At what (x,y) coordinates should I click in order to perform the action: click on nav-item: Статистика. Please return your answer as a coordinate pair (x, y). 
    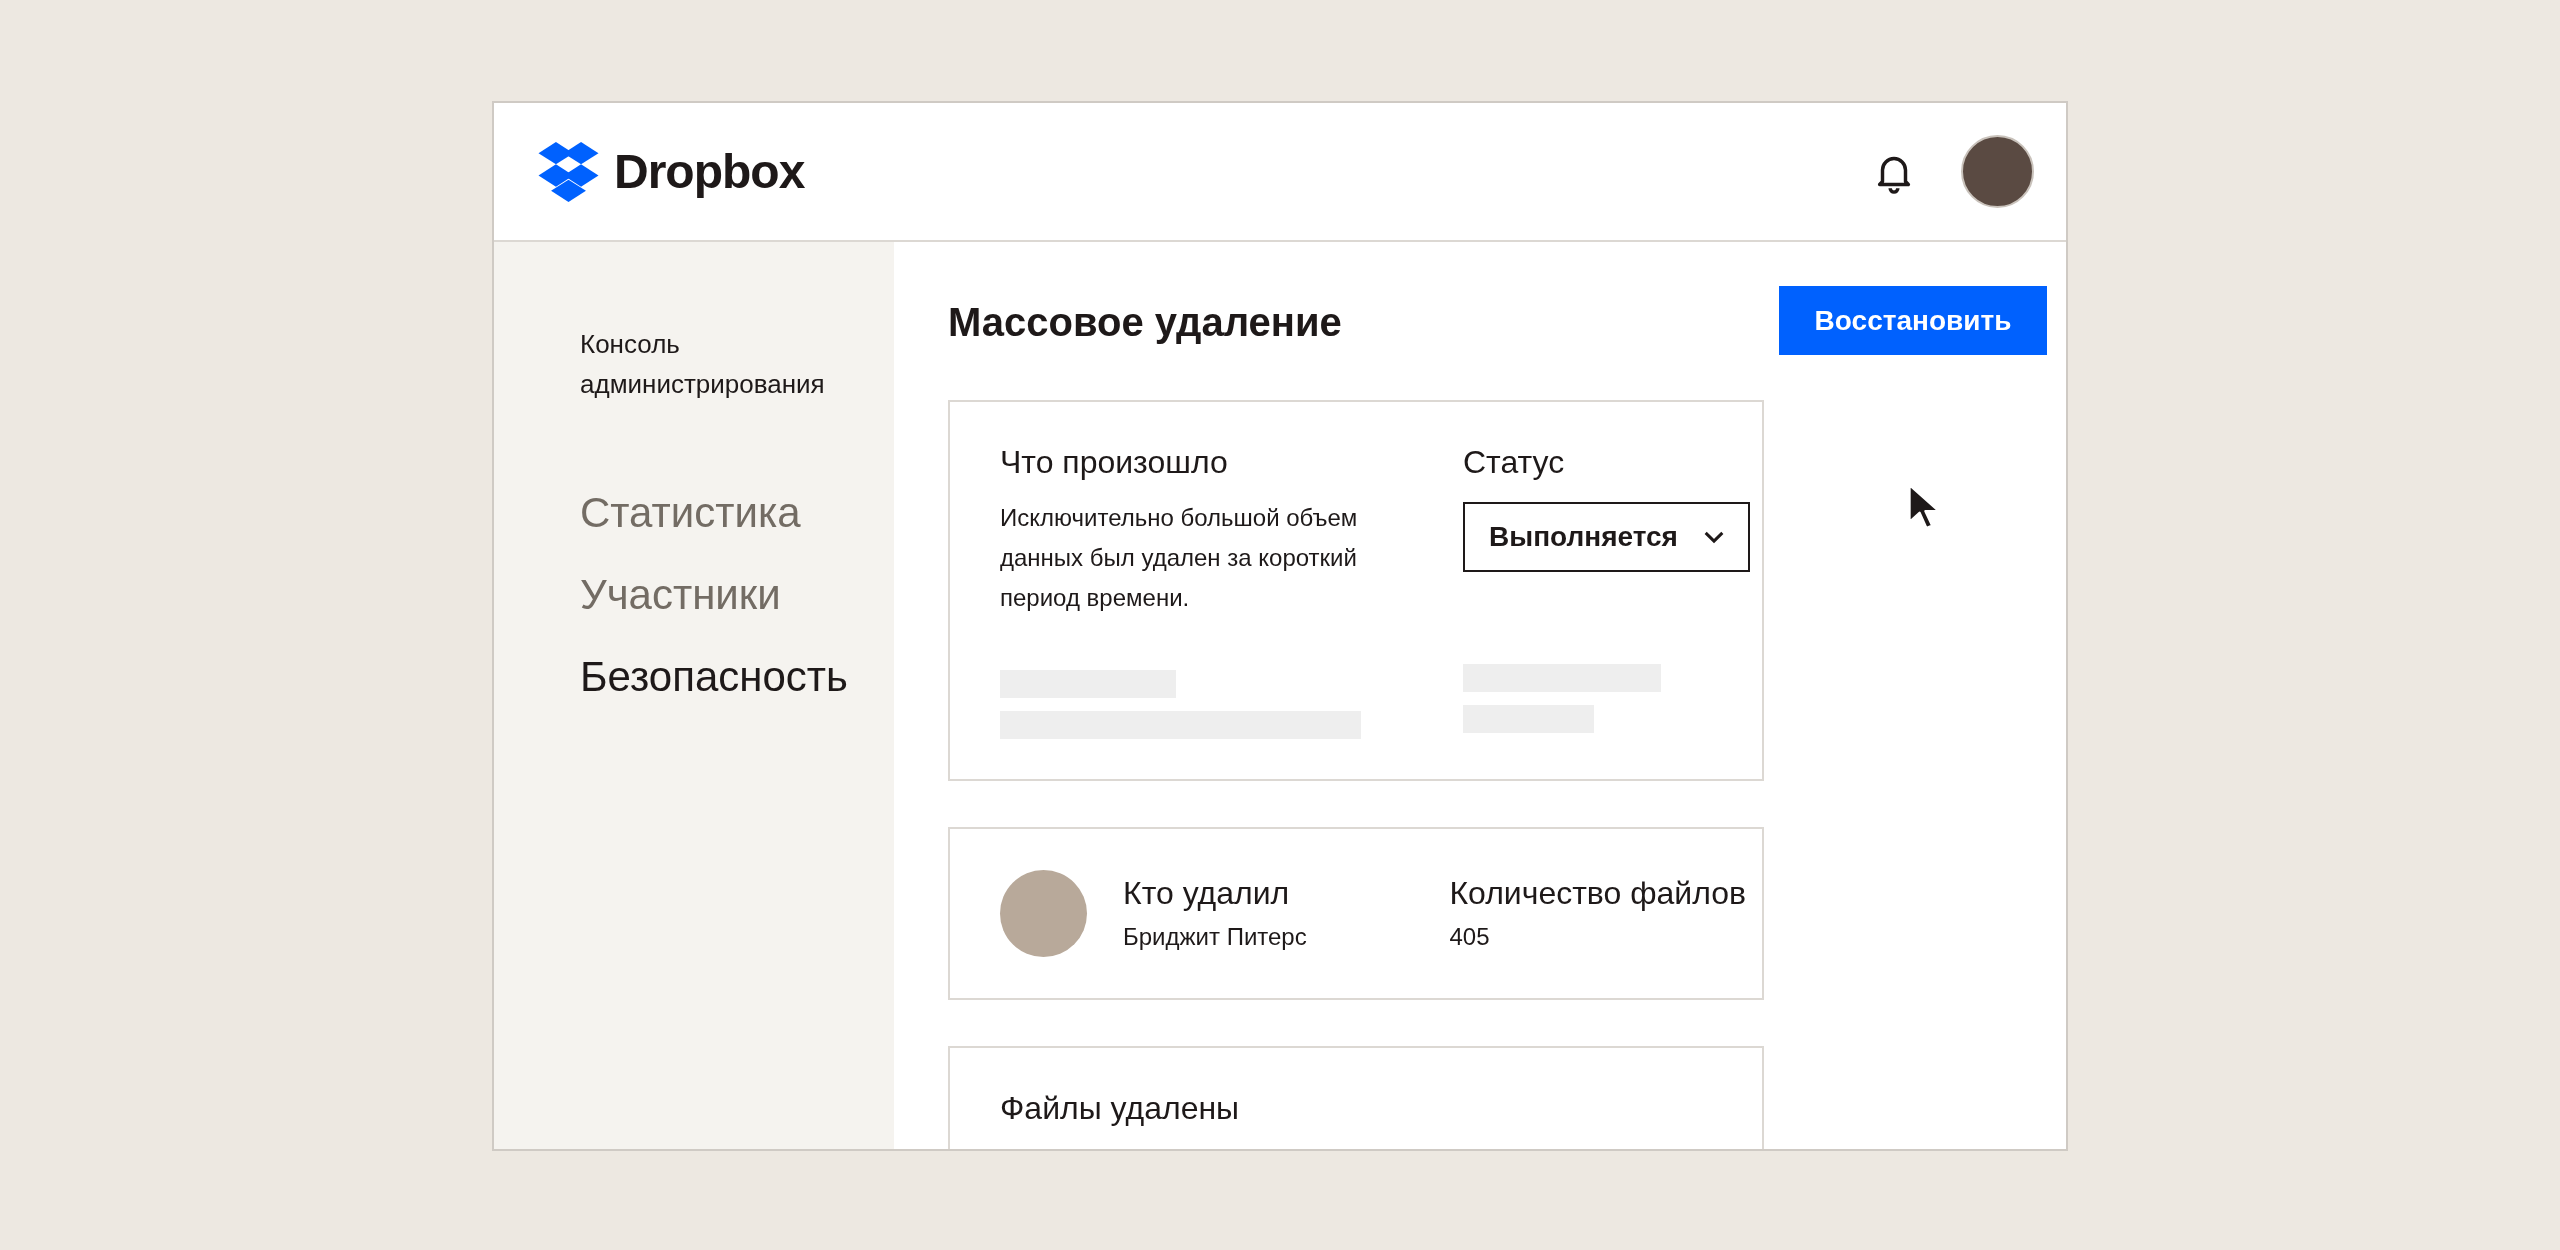
    Looking at the image, I should click on (737, 513).